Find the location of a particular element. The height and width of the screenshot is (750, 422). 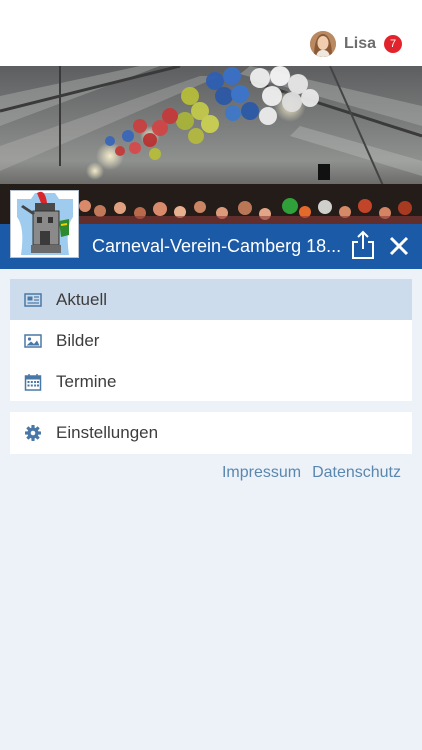

close-icon is located at coordinates (399, 246).